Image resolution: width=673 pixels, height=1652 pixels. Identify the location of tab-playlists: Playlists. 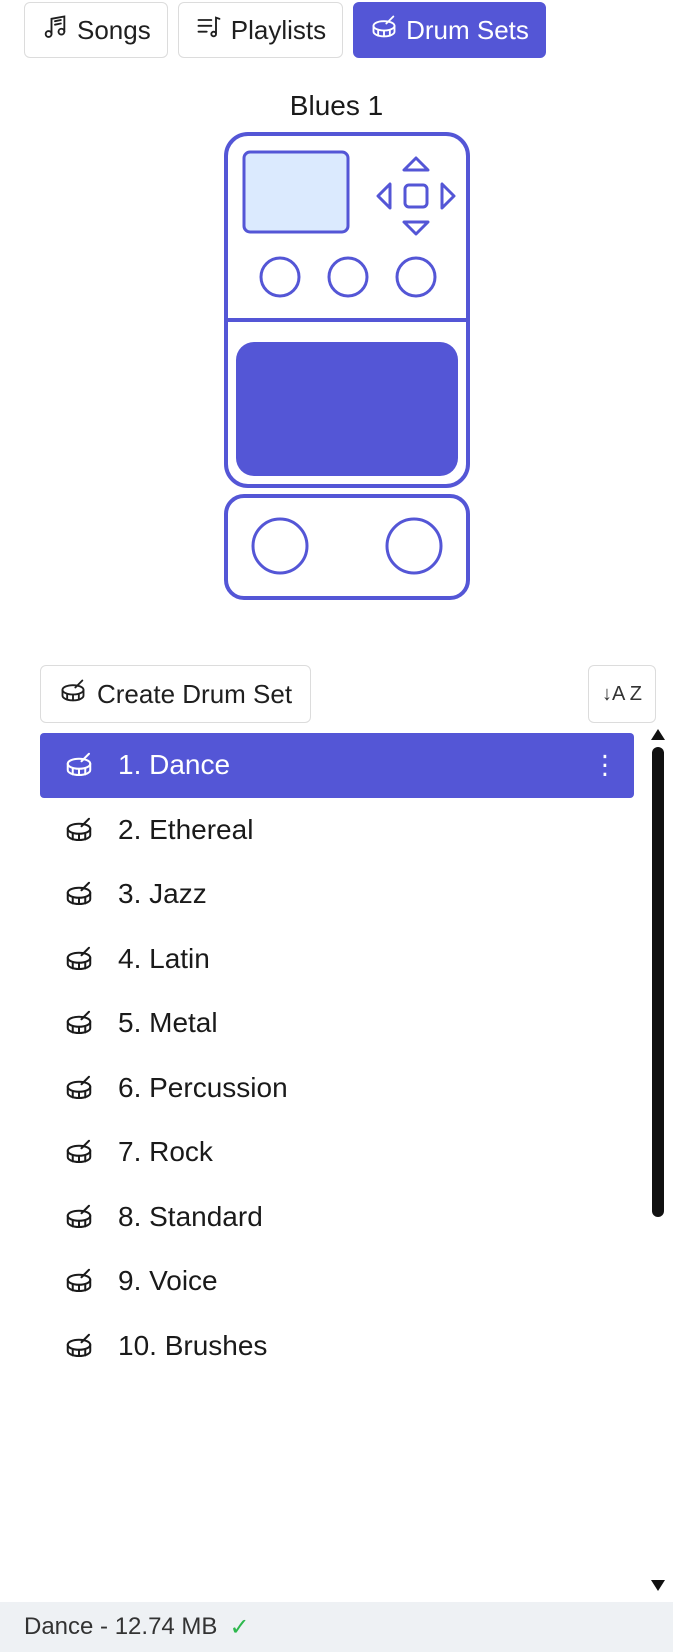
(260, 30).